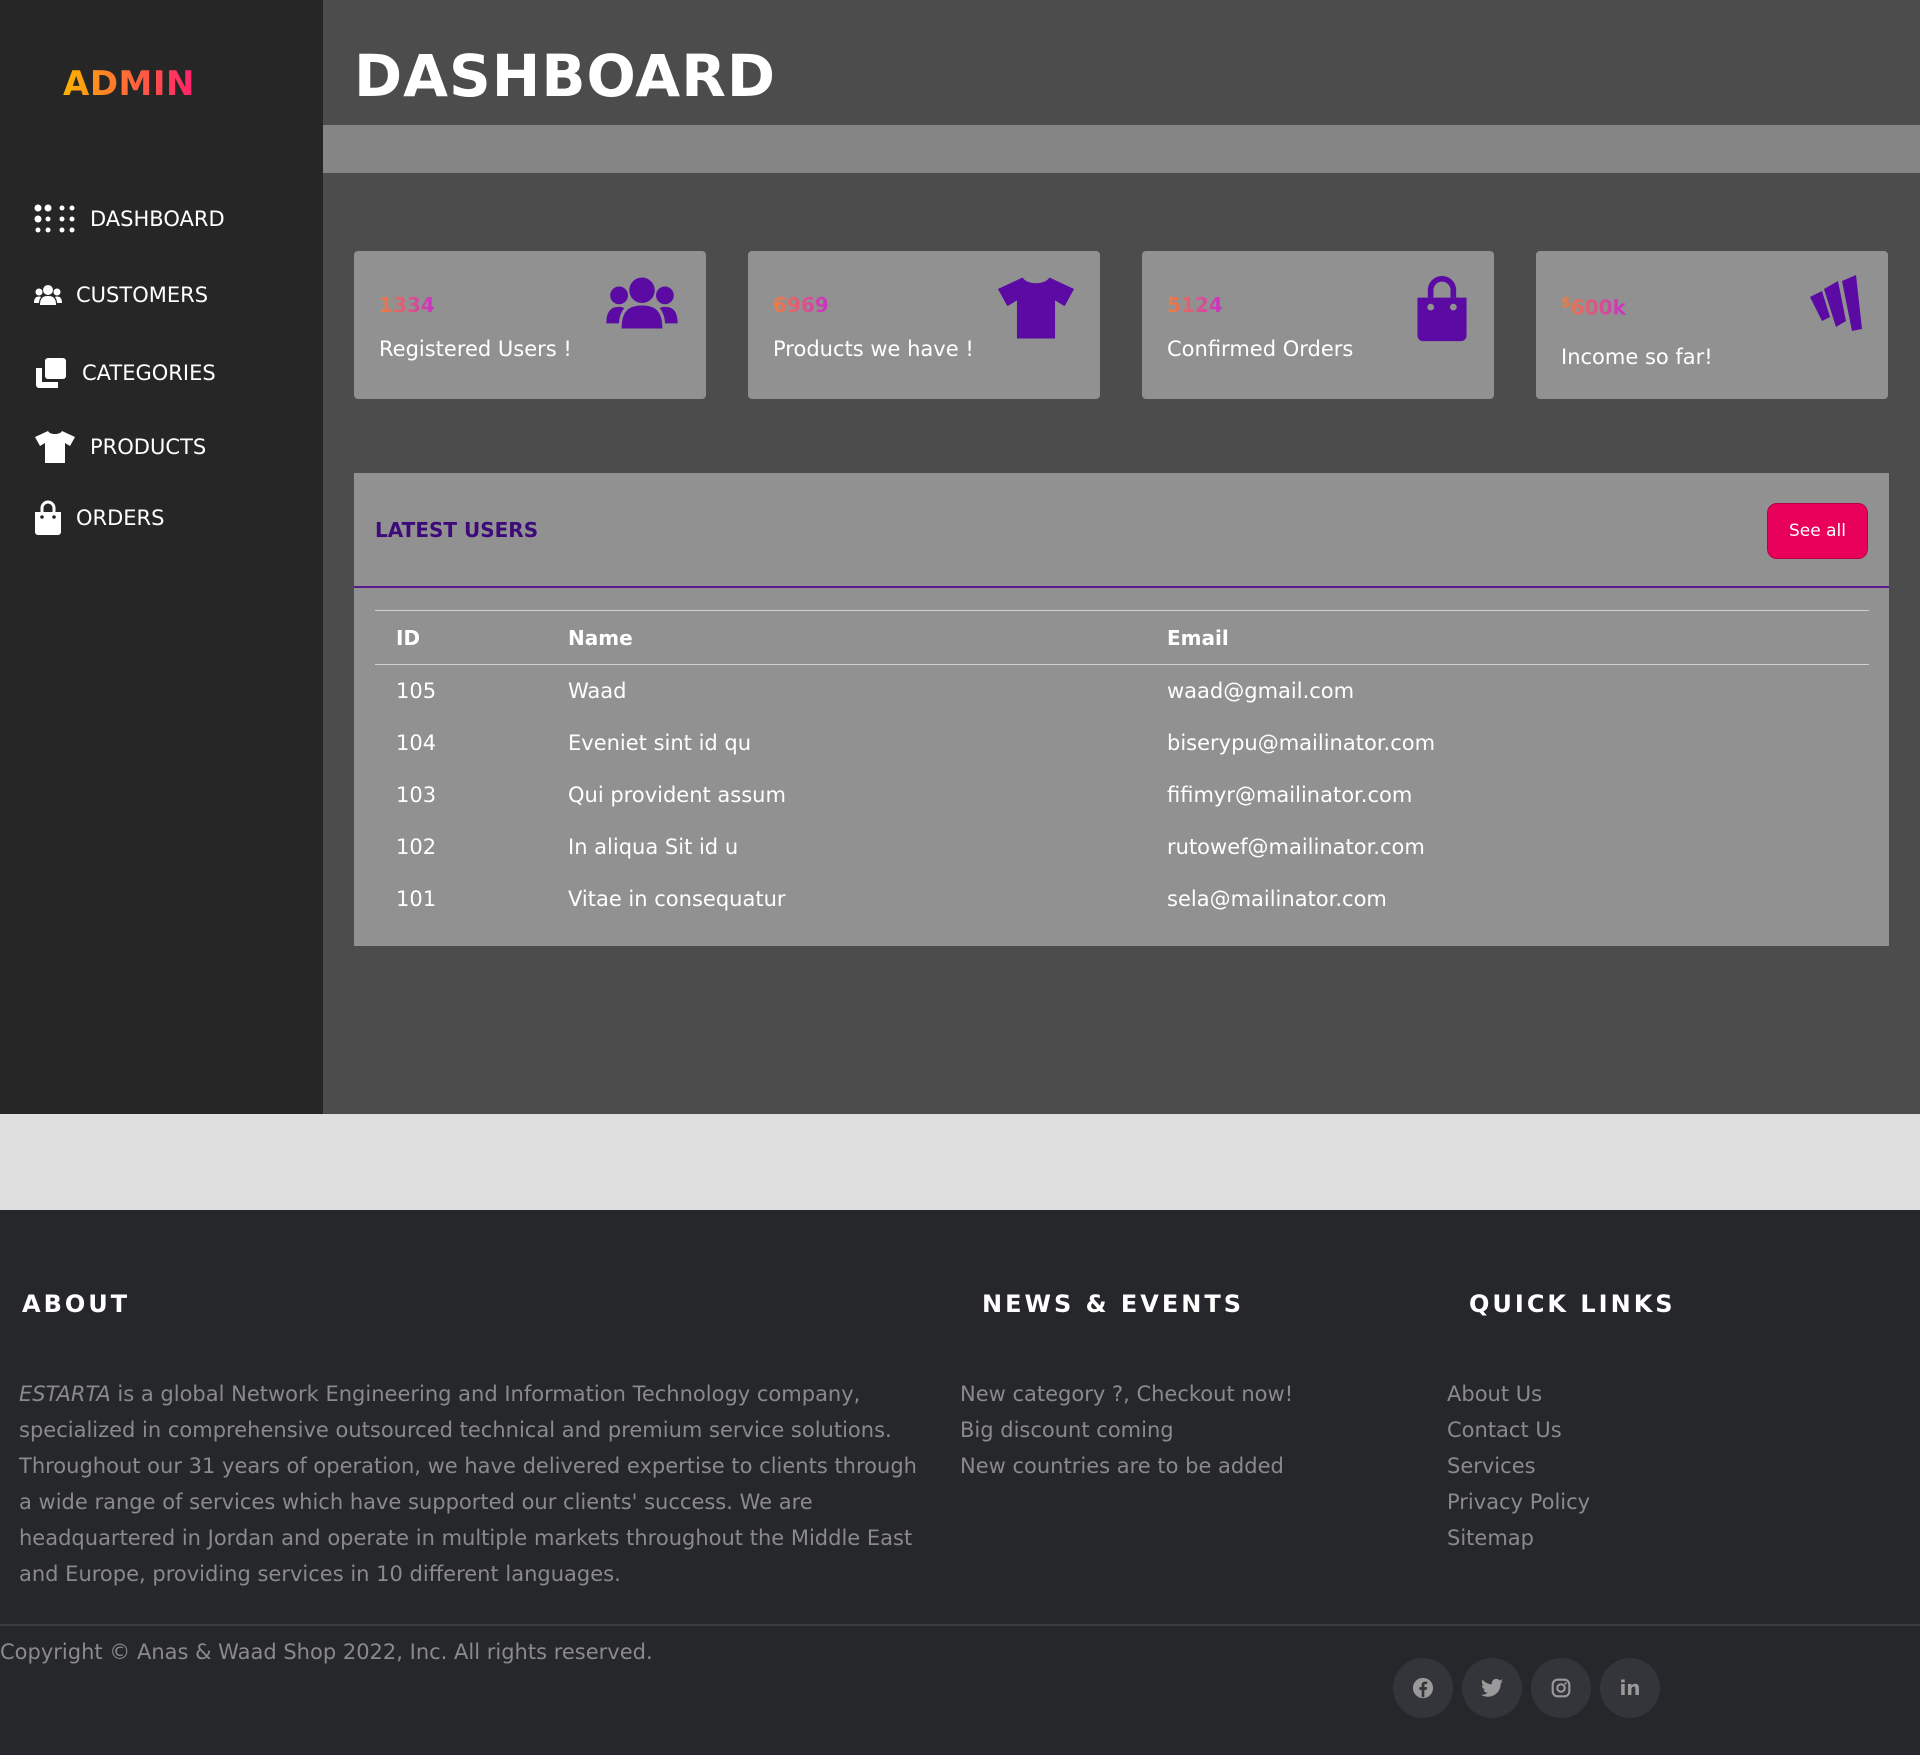 This screenshot has height=1755, width=1920. What do you see at coordinates (924, 325) in the screenshot?
I see `stat-card-products: 6969 Products we have !` at bounding box center [924, 325].